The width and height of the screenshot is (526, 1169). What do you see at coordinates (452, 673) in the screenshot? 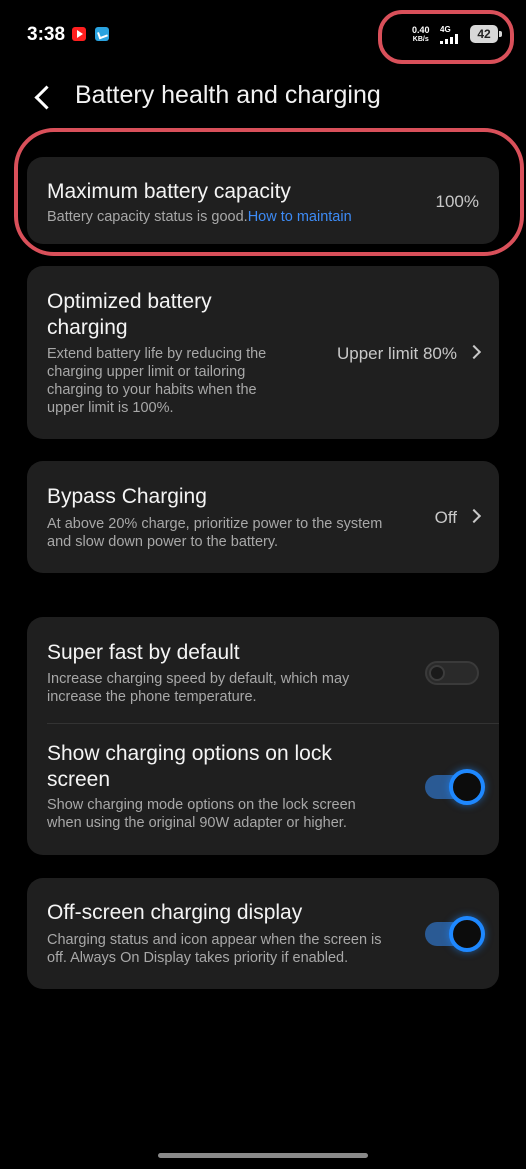
I see `super-fast-toggle` at bounding box center [452, 673].